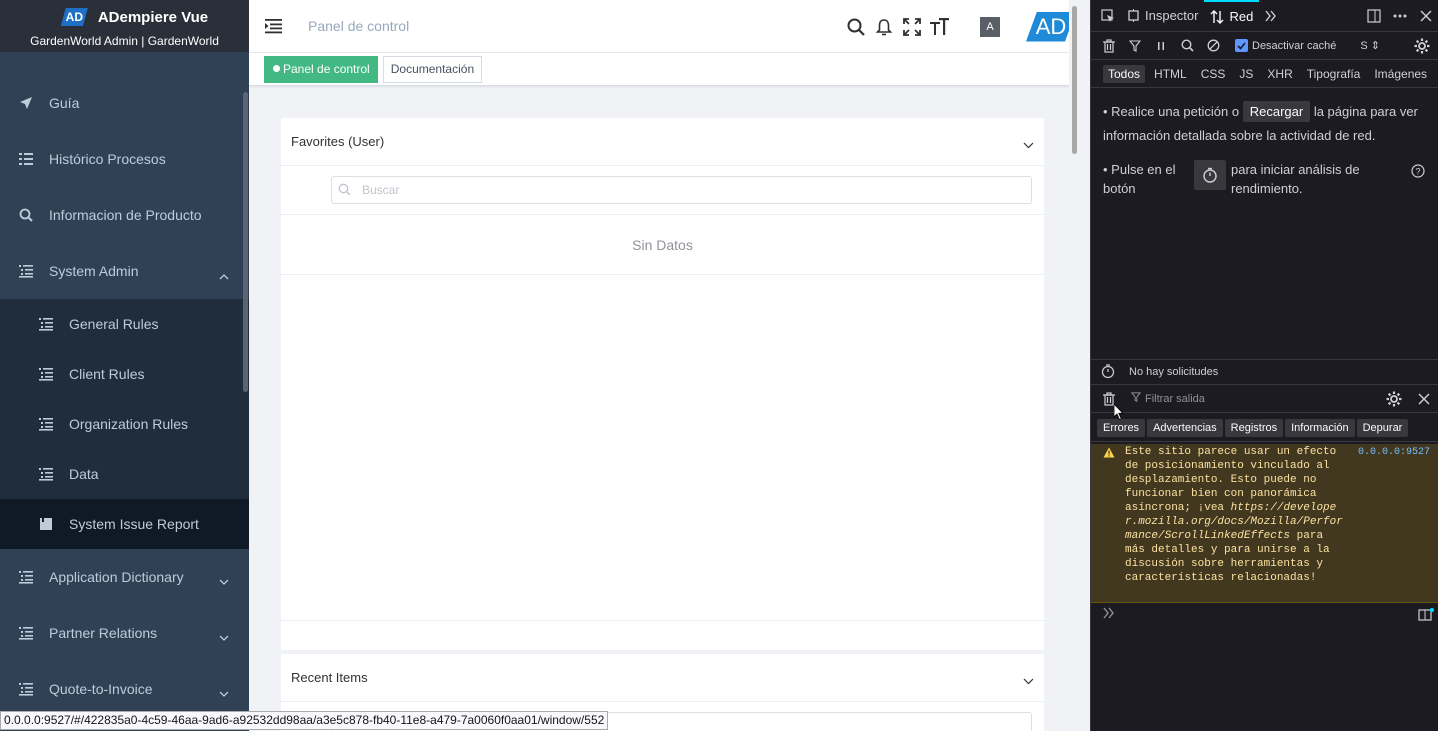 Image resolution: width=1438 pixels, height=731 pixels. I want to click on hint-text: • Realice una petición o, so click(1171, 111).